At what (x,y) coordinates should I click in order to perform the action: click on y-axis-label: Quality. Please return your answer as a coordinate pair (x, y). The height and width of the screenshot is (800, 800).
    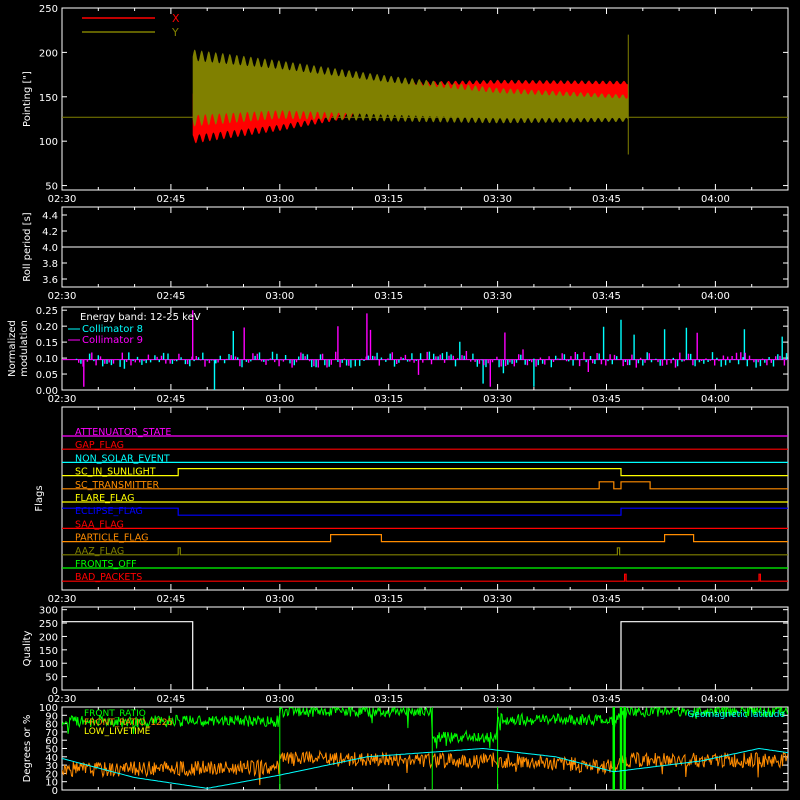
    Looking at the image, I should click on (27, 649).